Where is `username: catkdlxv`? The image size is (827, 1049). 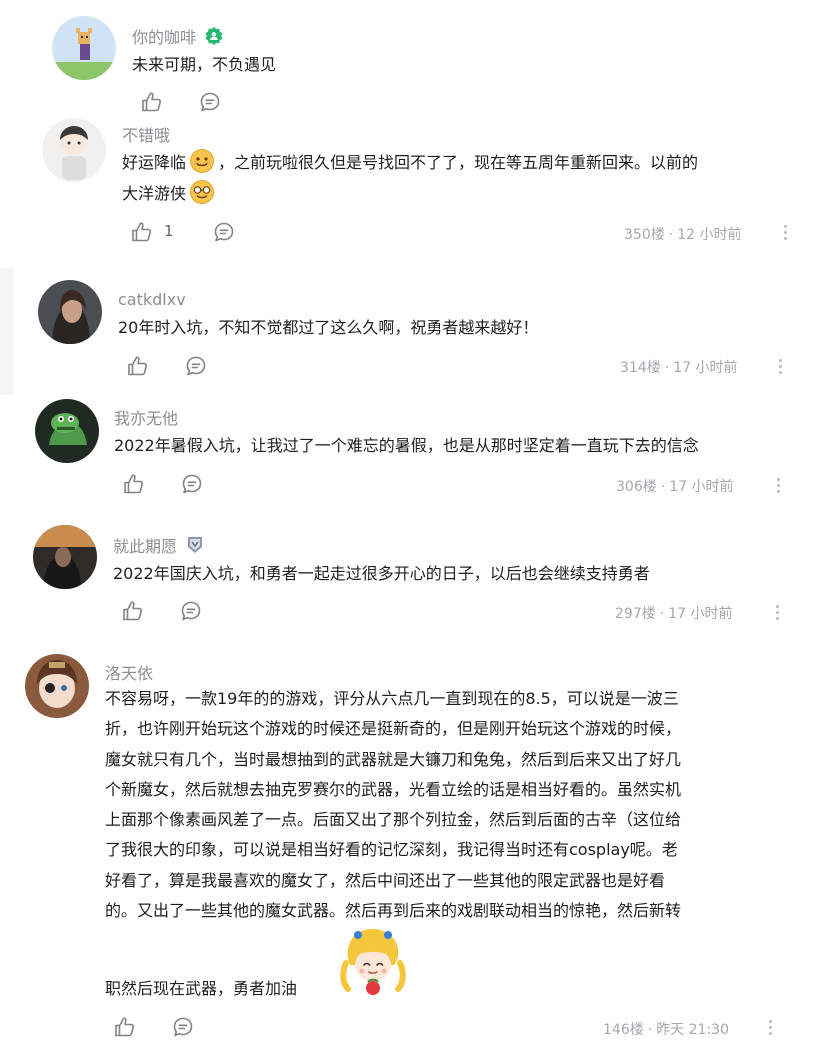
username: catkdlxv is located at coordinates (152, 299).